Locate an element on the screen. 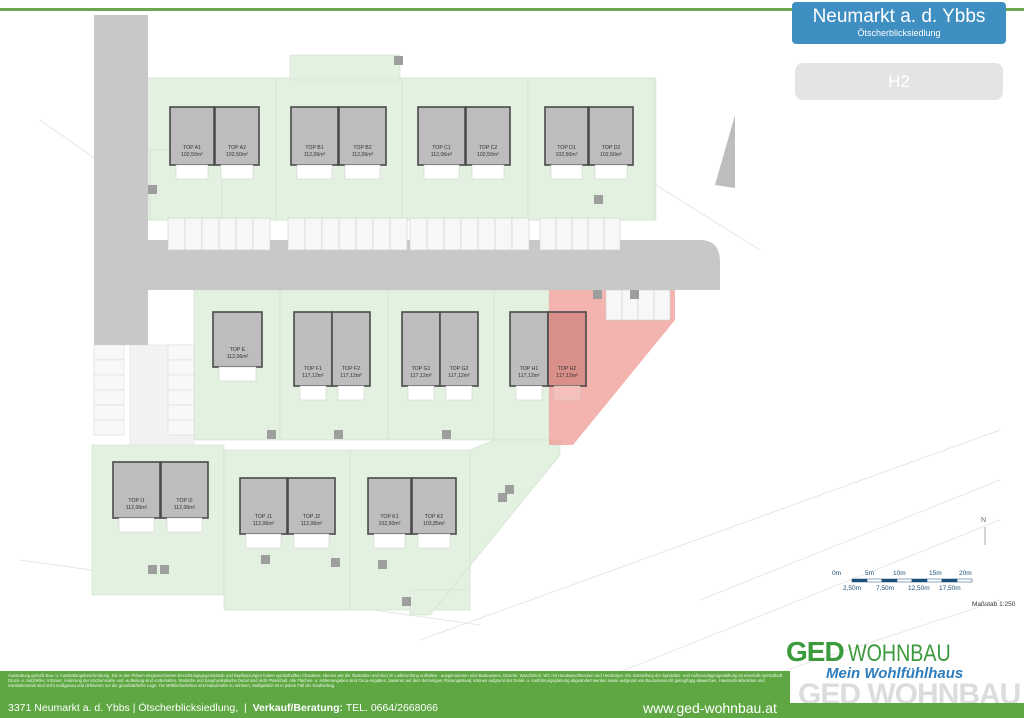 This screenshot has height=718, width=1024. logo-brand-rest: WOHNBAU is located at coordinates (899, 653).